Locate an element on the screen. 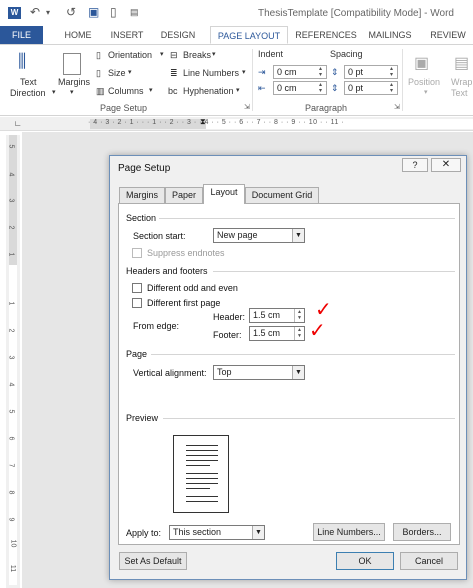 This screenshot has width=473, height=588. tab-insert: INSERT is located at coordinates (127, 35).